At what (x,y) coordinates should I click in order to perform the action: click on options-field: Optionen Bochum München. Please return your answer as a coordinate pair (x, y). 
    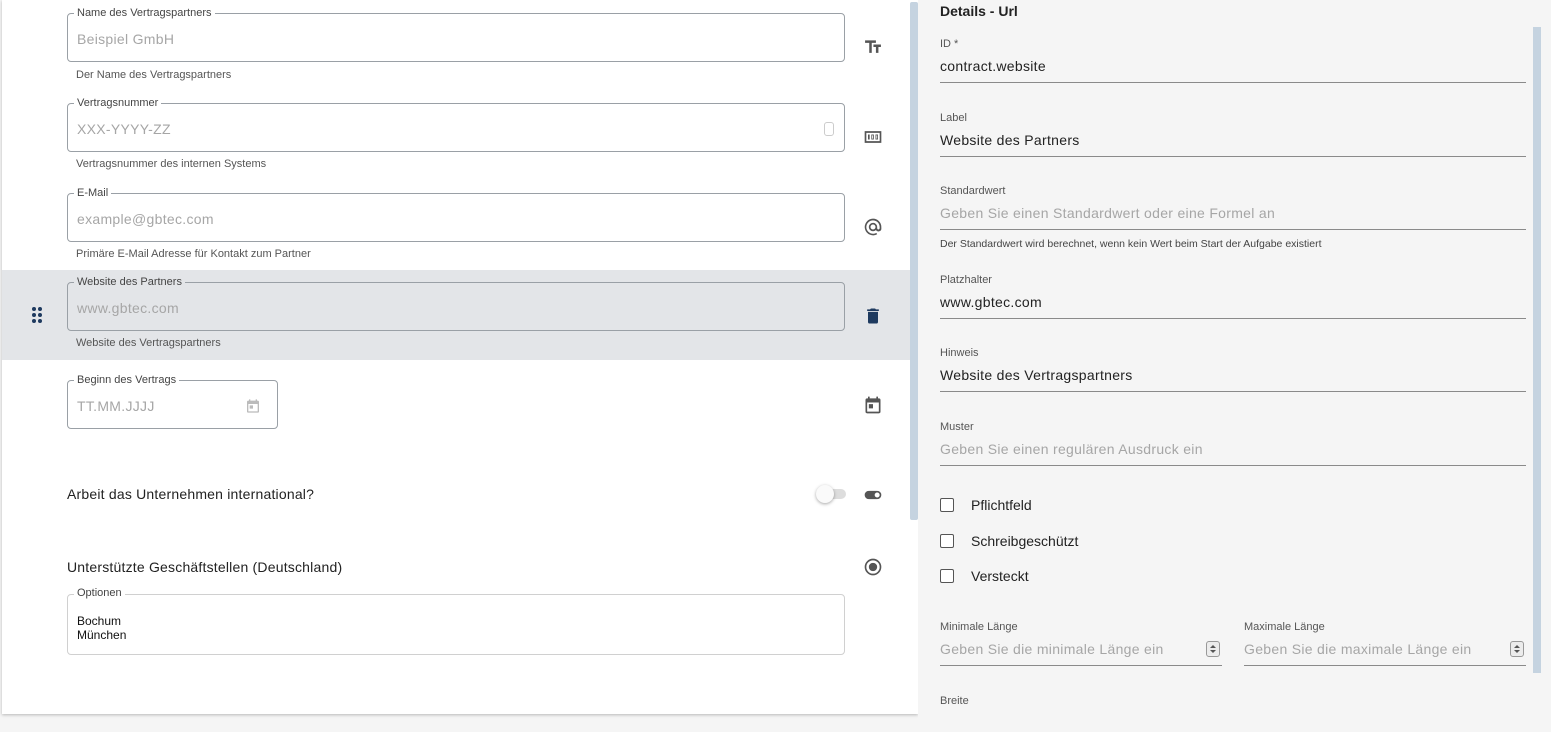
    Looking at the image, I should click on (456, 621).